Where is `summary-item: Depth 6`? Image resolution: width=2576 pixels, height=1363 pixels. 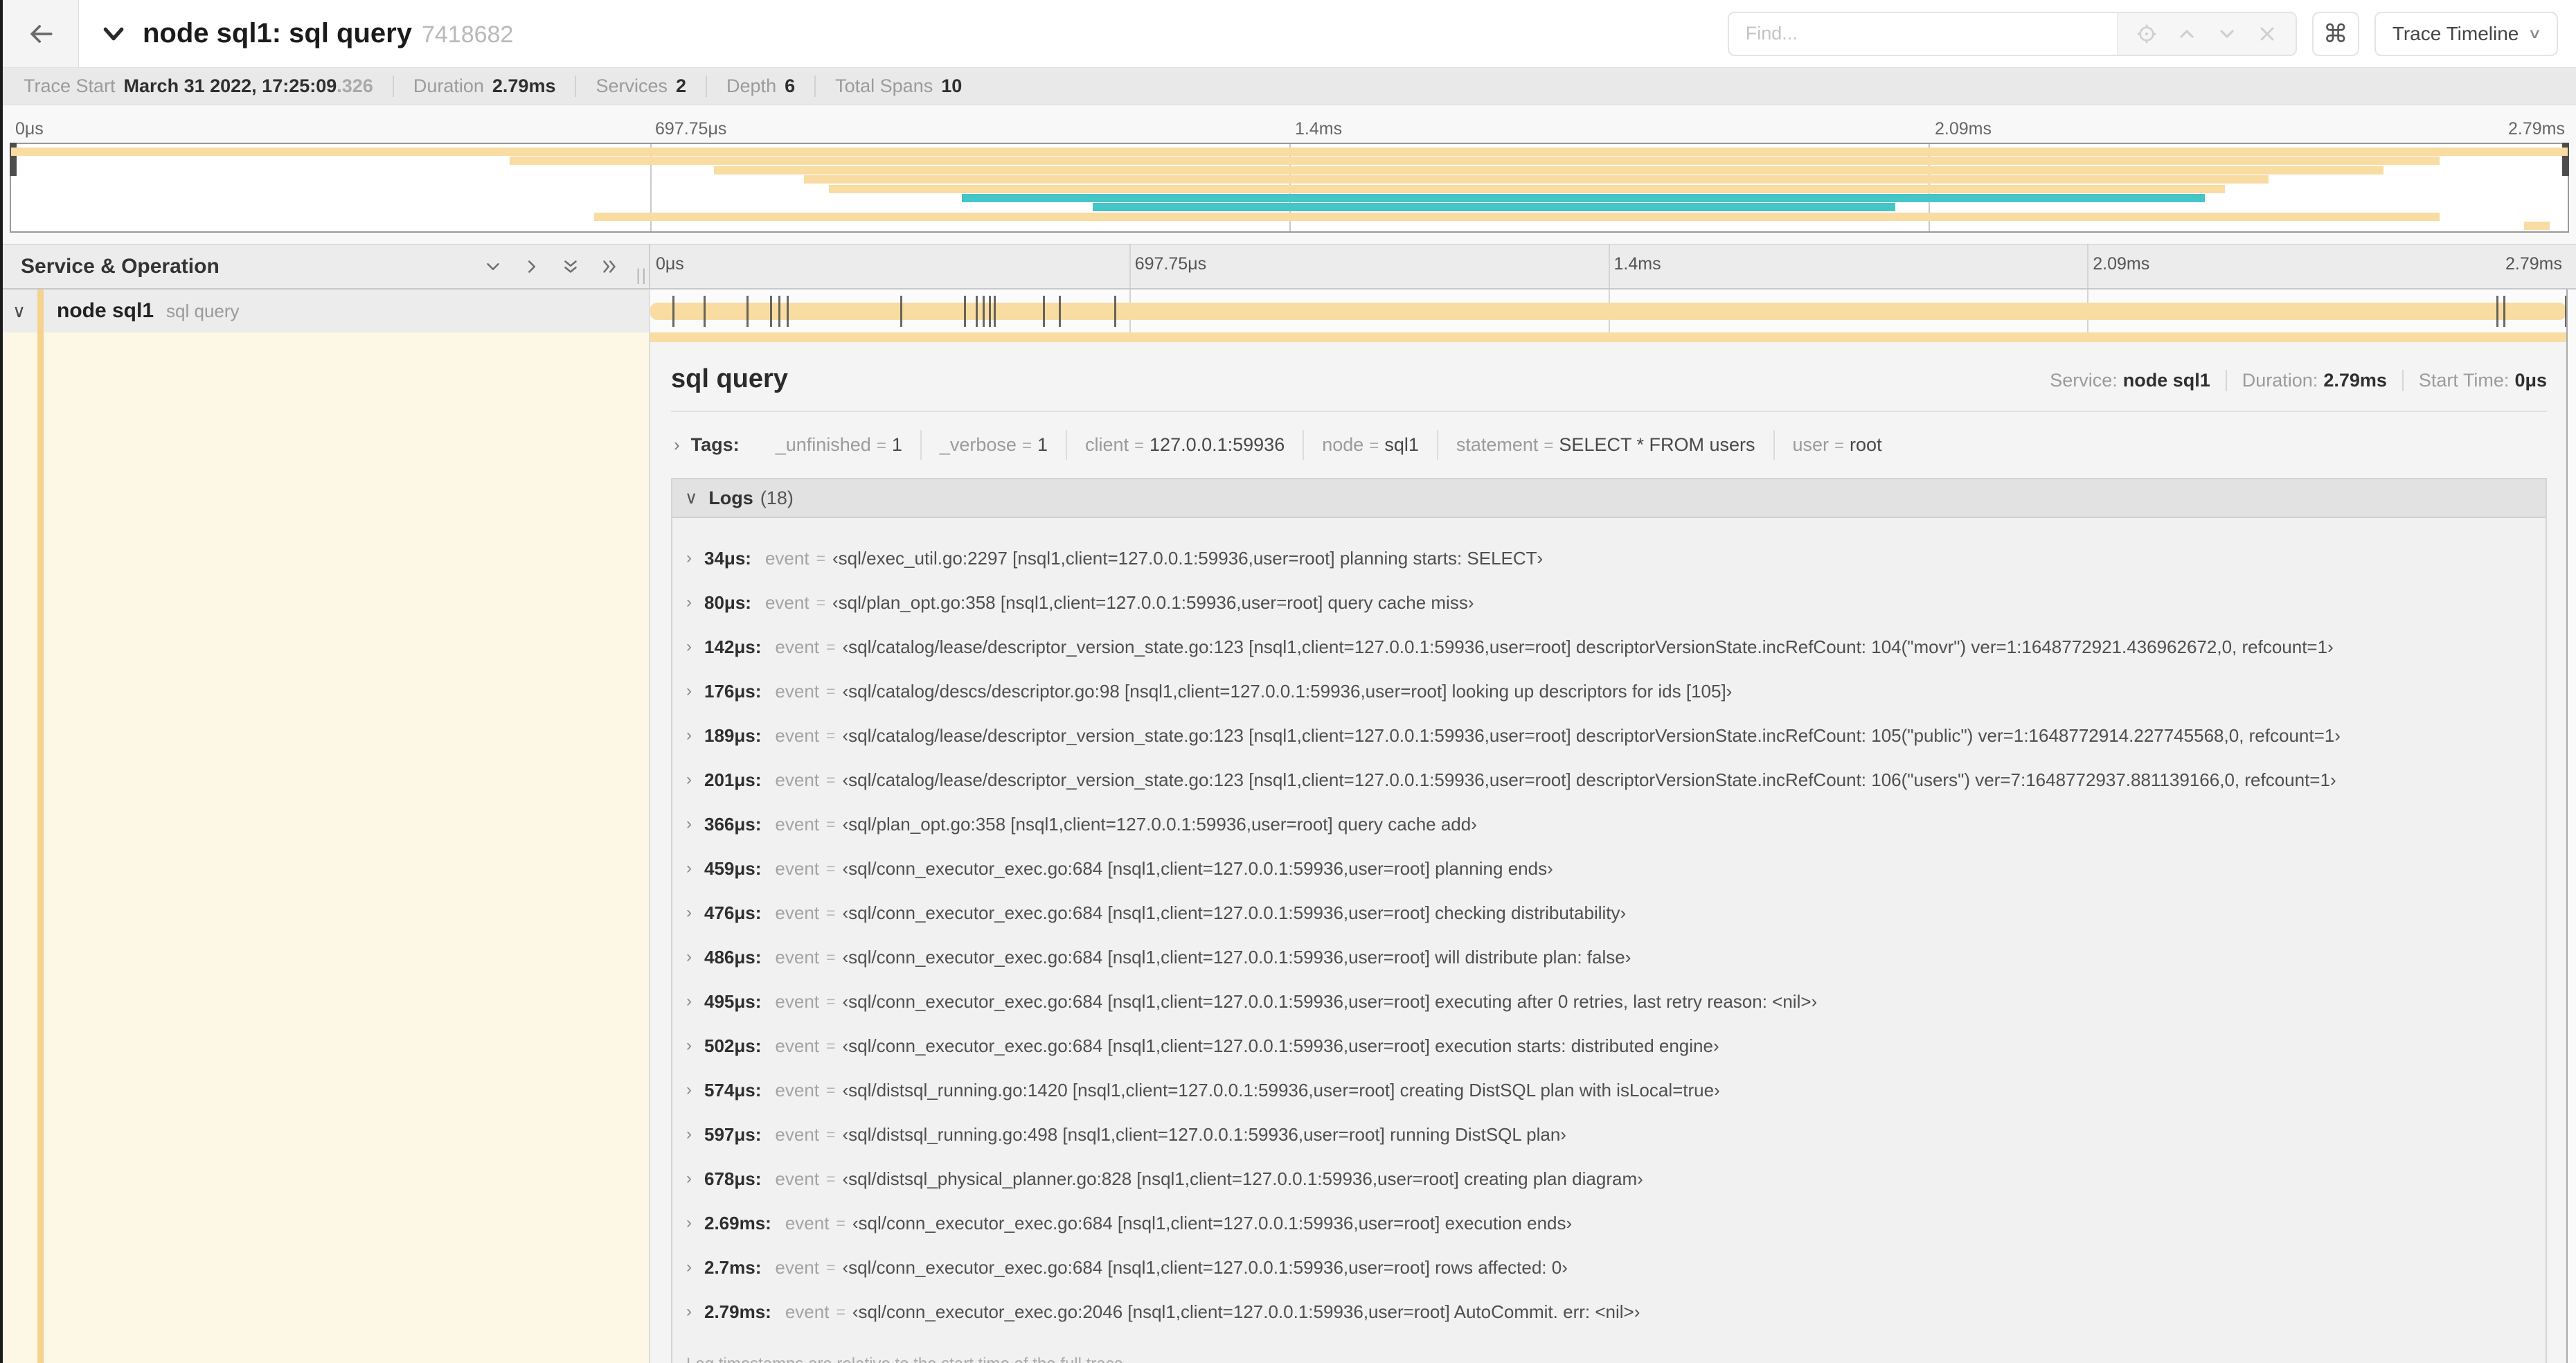 summary-item: Depth 6 is located at coordinates (760, 86).